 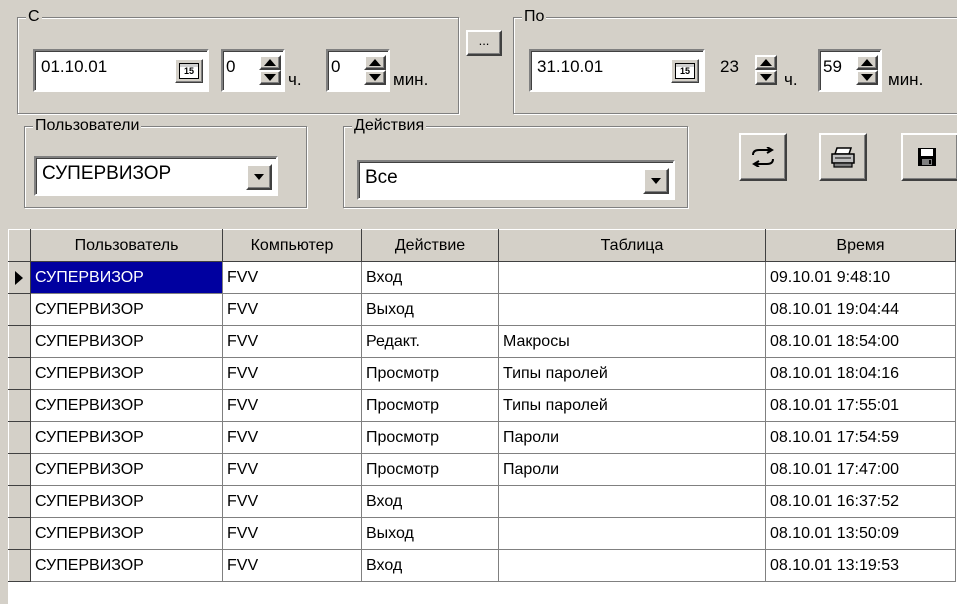 What do you see at coordinates (292, 245) in the screenshot?
I see `column-header-computer: Компьютер` at bounding box center [292, 245].